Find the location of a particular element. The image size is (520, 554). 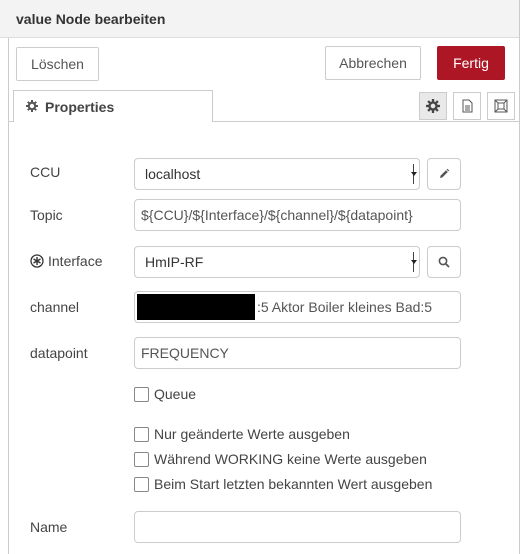

name-label: Name is located at coordinates (49, 527).